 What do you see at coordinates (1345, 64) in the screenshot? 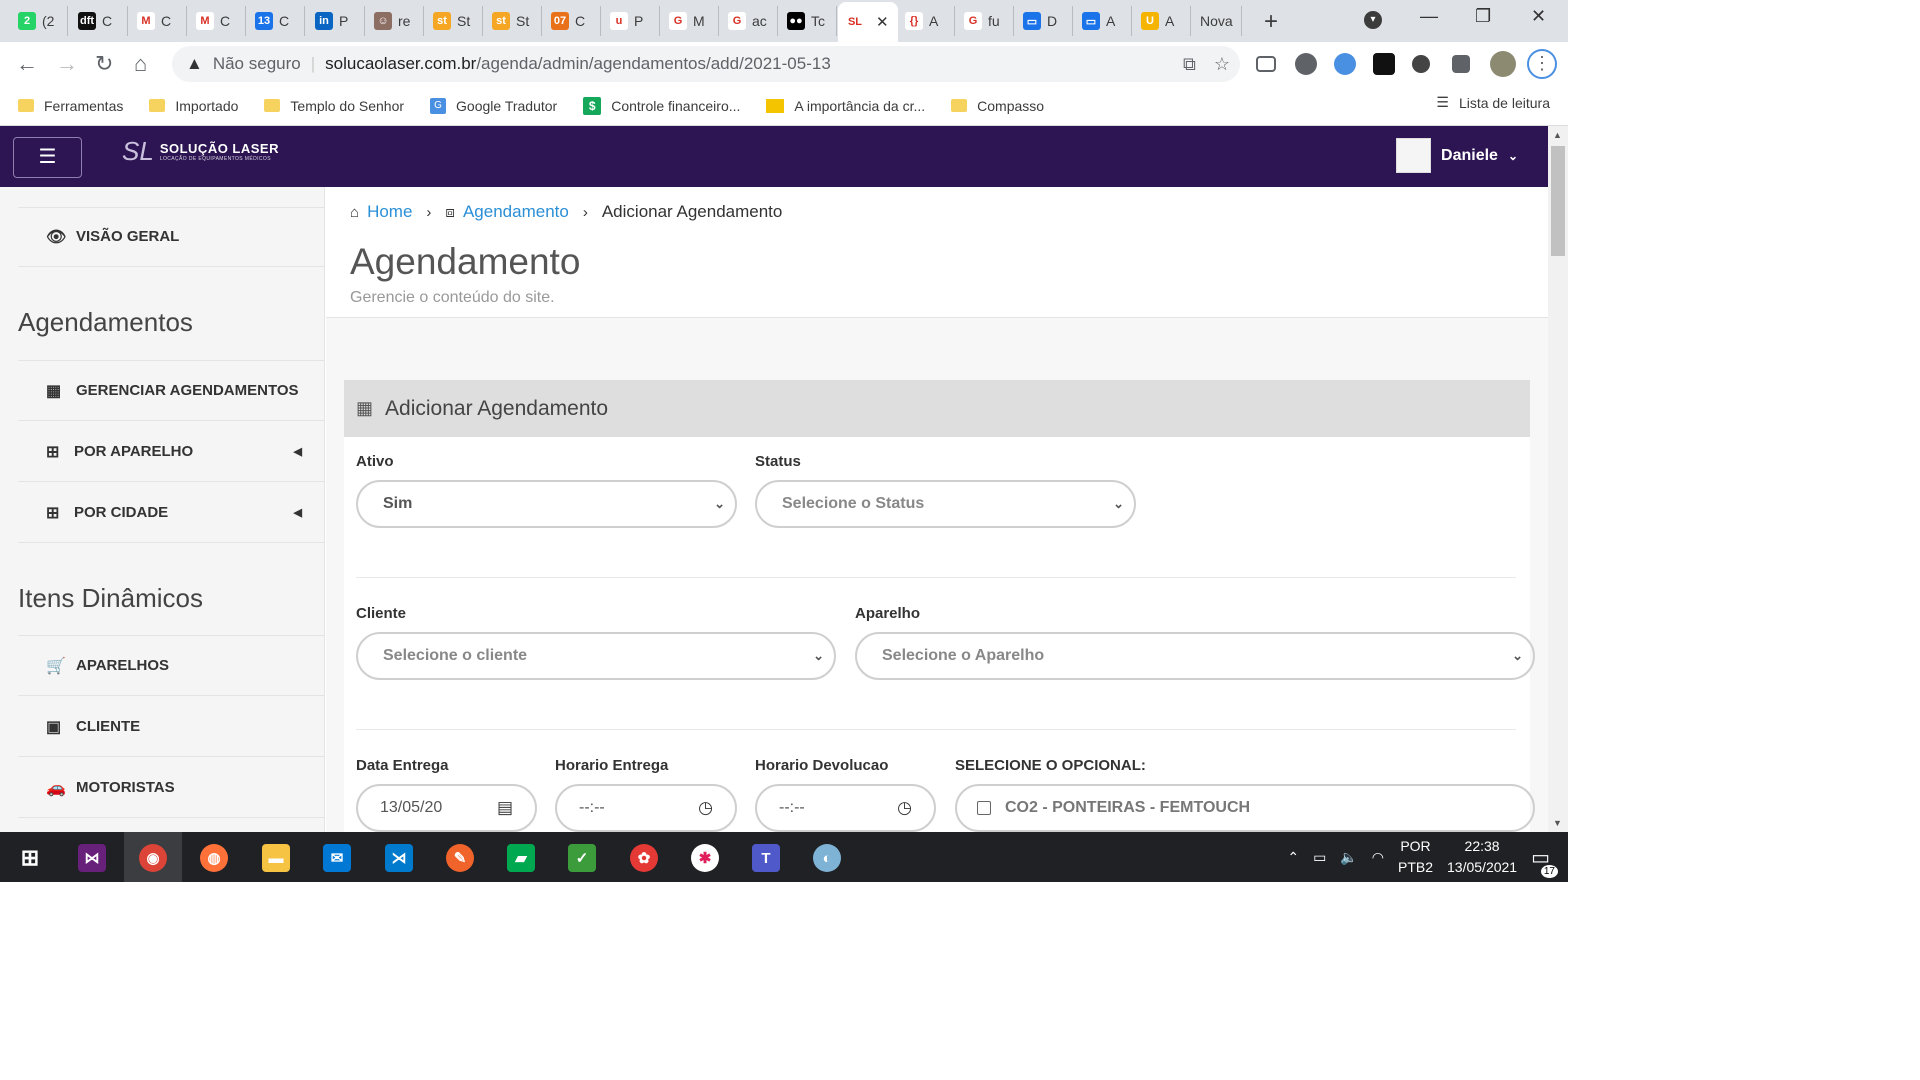
I see `extension-clock-icon` at bounding box center [1345, 64].